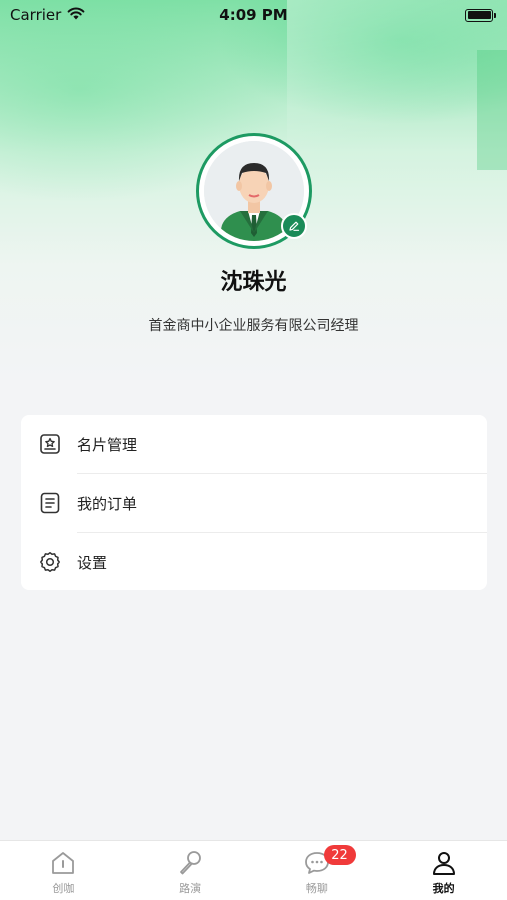  Describe the element at coordinates (317, 870) in the screenshot. I see `tab-changliao: 畅聊 22` at that location.